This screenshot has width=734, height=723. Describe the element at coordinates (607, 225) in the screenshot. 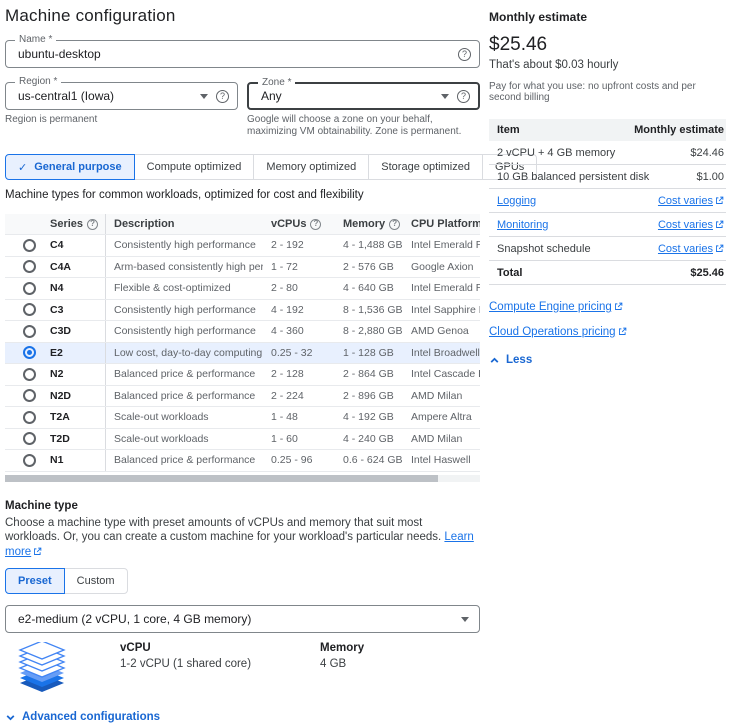

I see `estimate-row-monitoring: Monitoring Cost varies` at that location.